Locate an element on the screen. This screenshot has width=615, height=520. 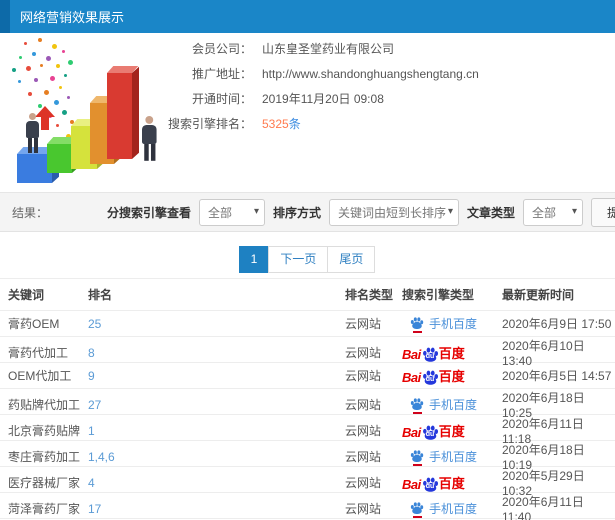
engine-rank-unit: 条 is located at coordinates (294, 124).